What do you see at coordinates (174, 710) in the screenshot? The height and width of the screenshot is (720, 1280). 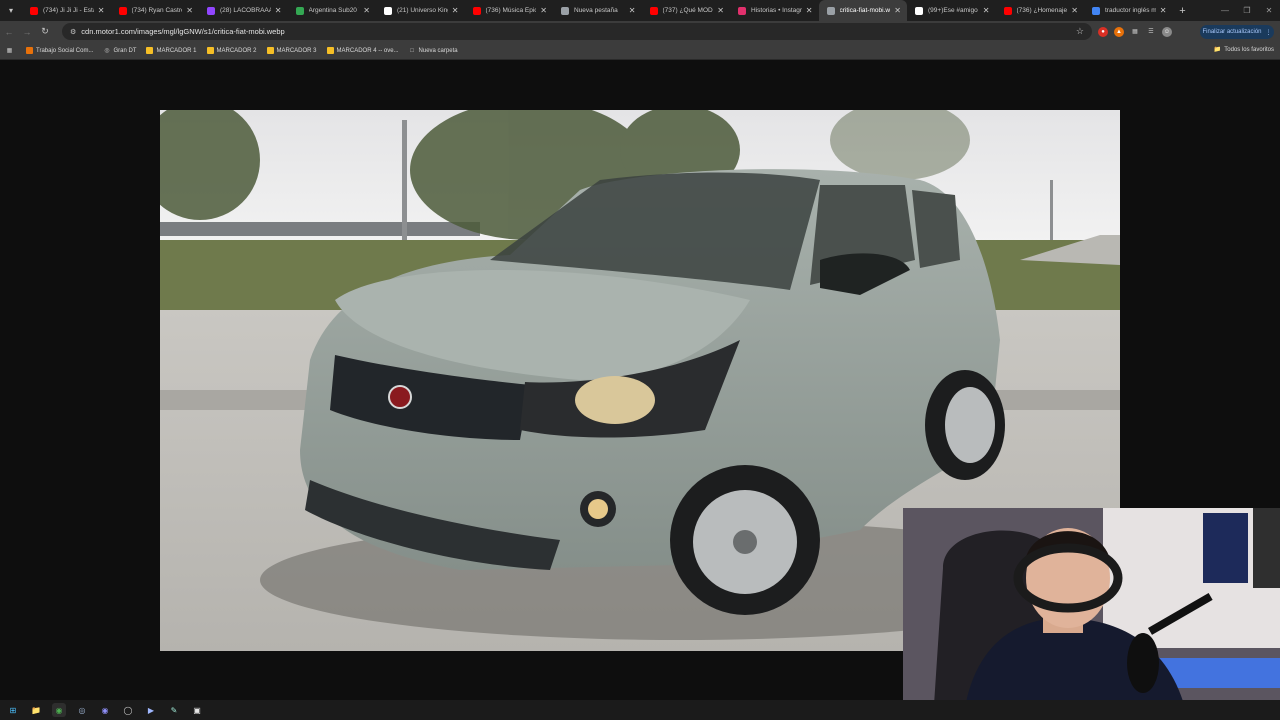 I see `notes-icon: ✎` at bounding box center [174, 710].